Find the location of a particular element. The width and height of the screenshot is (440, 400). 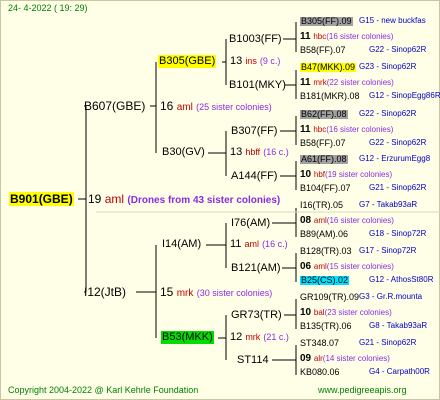

gen2-queen-3: I14(AM) is located at coordinates (181, 244).